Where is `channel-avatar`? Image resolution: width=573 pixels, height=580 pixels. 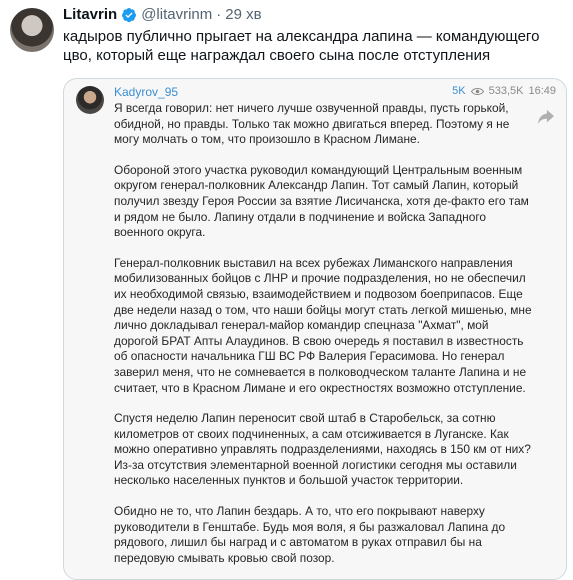 channel-avatar is located at coordinates (90, 100).